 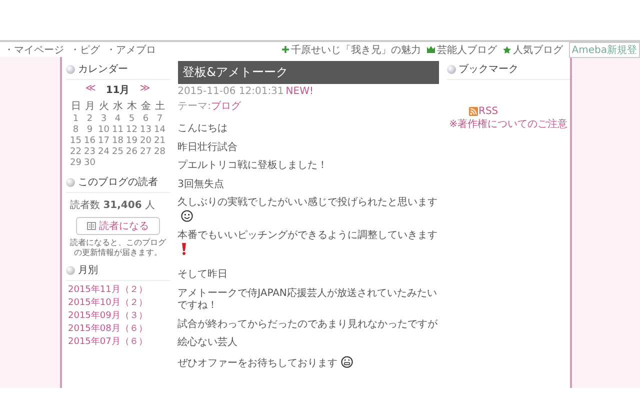 I want to click on entry-text: アメトーークで侍JAPAN応援芸人が放送されていたみたいですね！, so click(x=307, y=299).